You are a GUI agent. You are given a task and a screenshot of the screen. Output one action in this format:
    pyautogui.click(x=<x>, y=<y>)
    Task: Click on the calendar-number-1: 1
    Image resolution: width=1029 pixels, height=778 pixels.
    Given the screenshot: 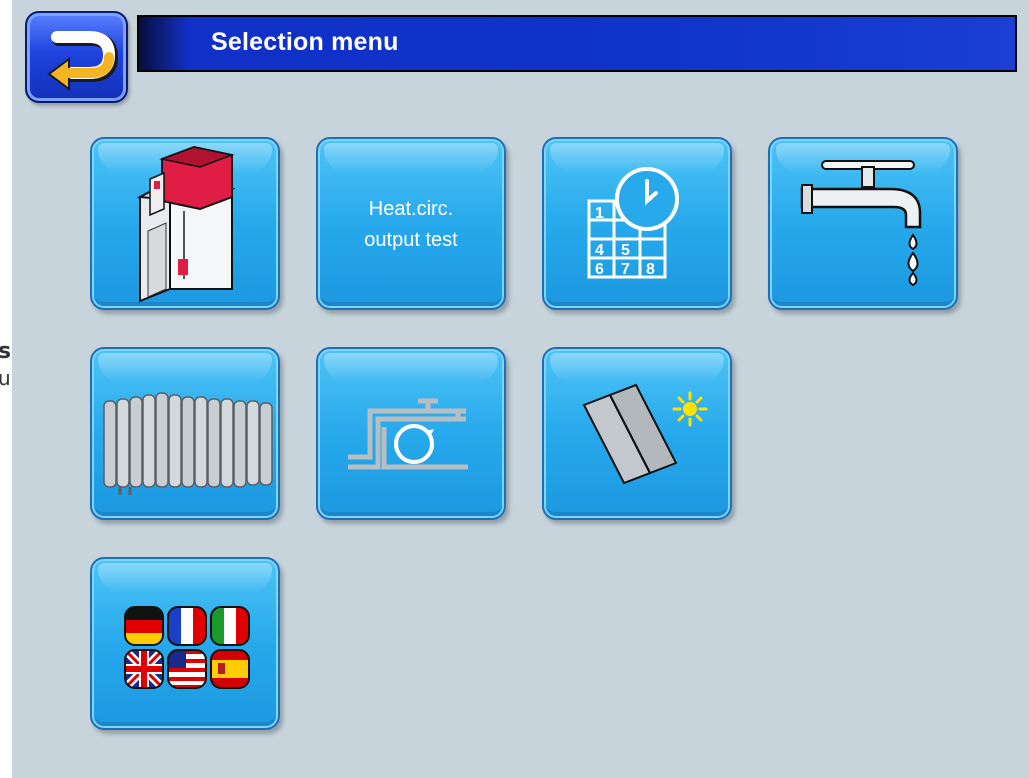 What is the action you would take?
    pyautogui.click(x=599, y=213)
    